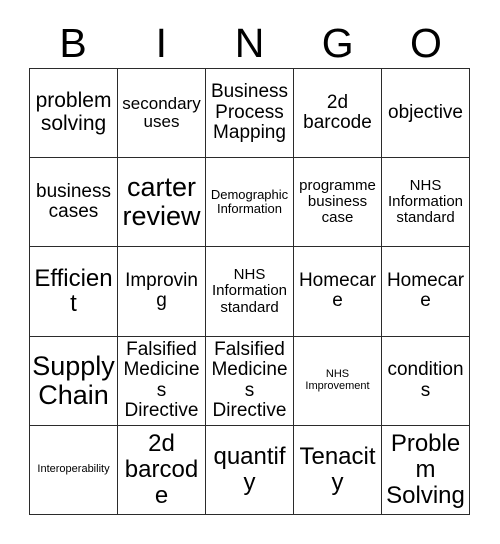 Image resolution: width=500 pixels, height=544 pixels. I want to click on bingo-cell-label: Tenacity, so click(337, 469).